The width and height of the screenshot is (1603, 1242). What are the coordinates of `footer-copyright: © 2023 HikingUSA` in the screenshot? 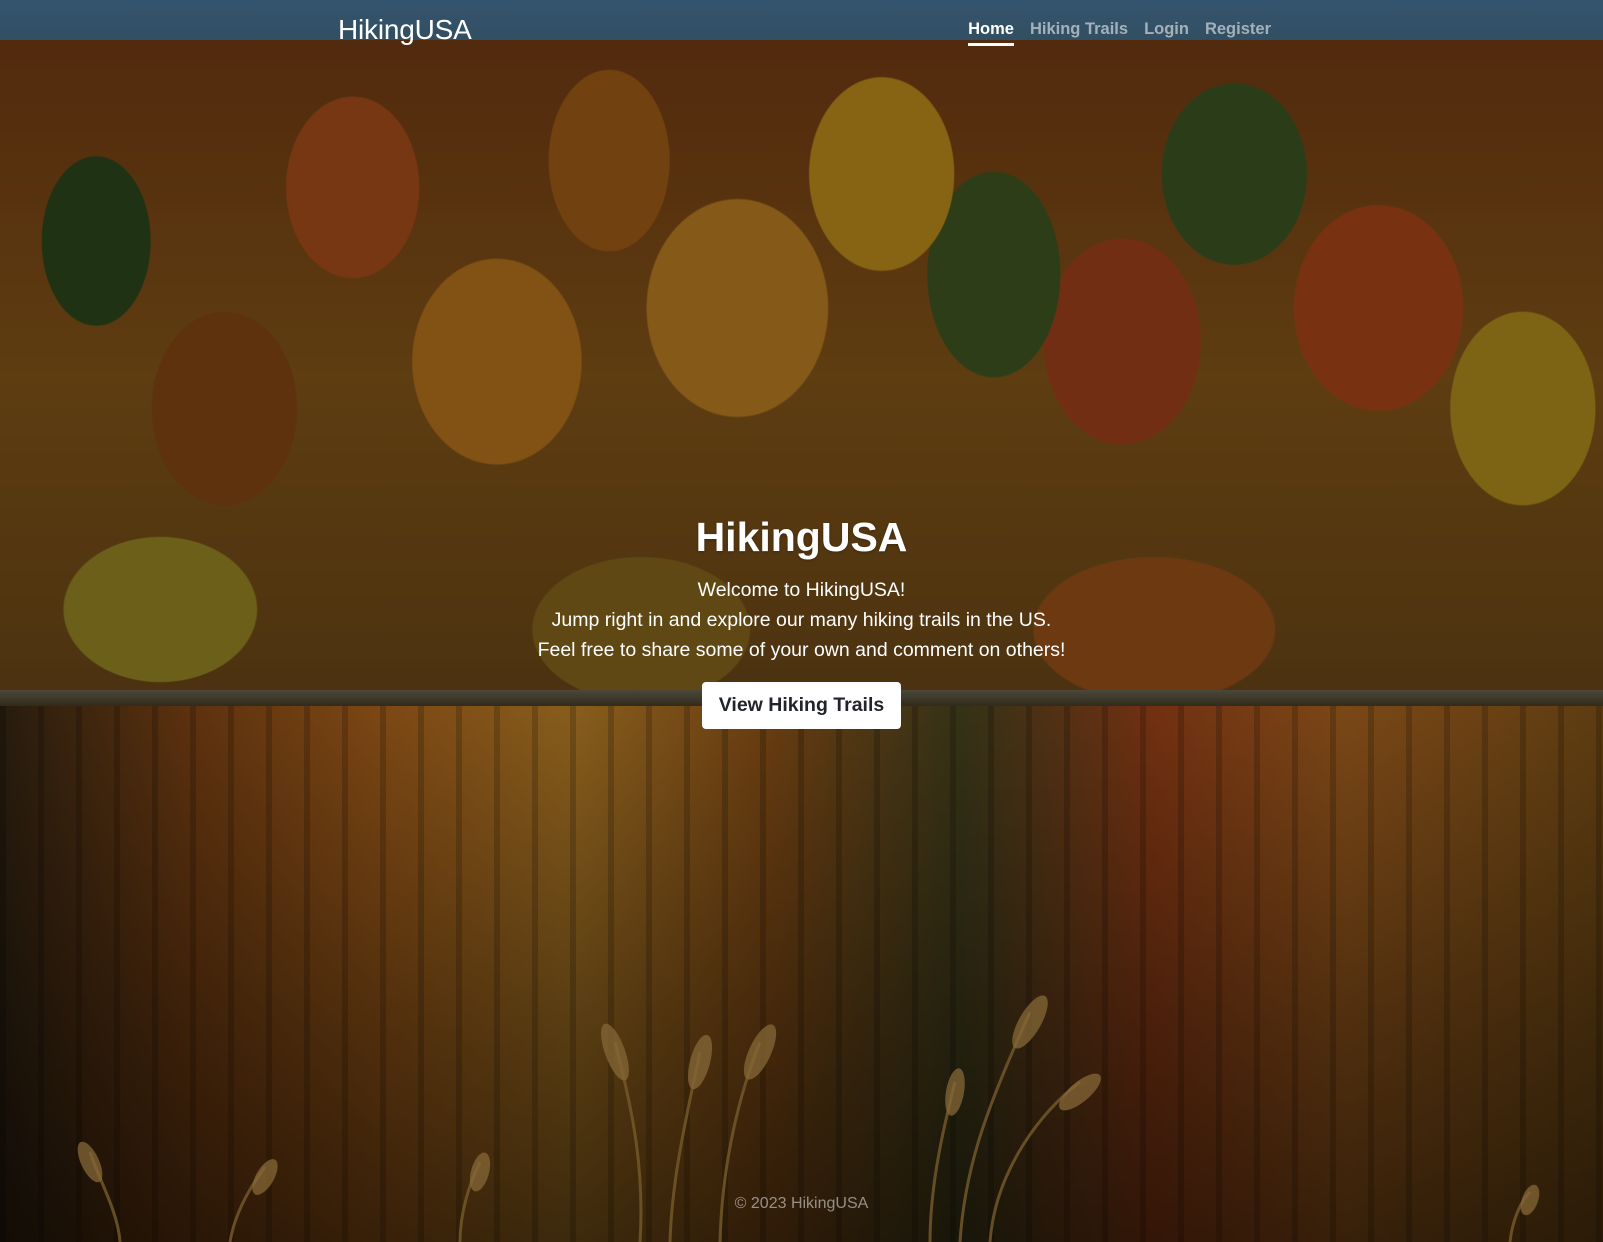 It's located at (801, 1203).